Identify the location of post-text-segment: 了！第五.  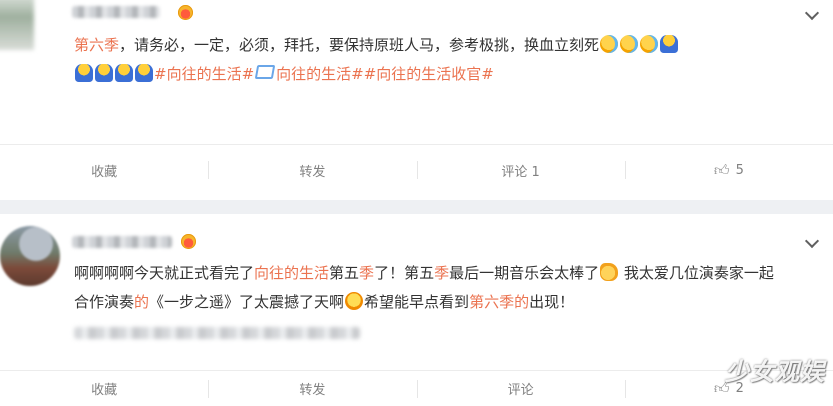
(404, 273).